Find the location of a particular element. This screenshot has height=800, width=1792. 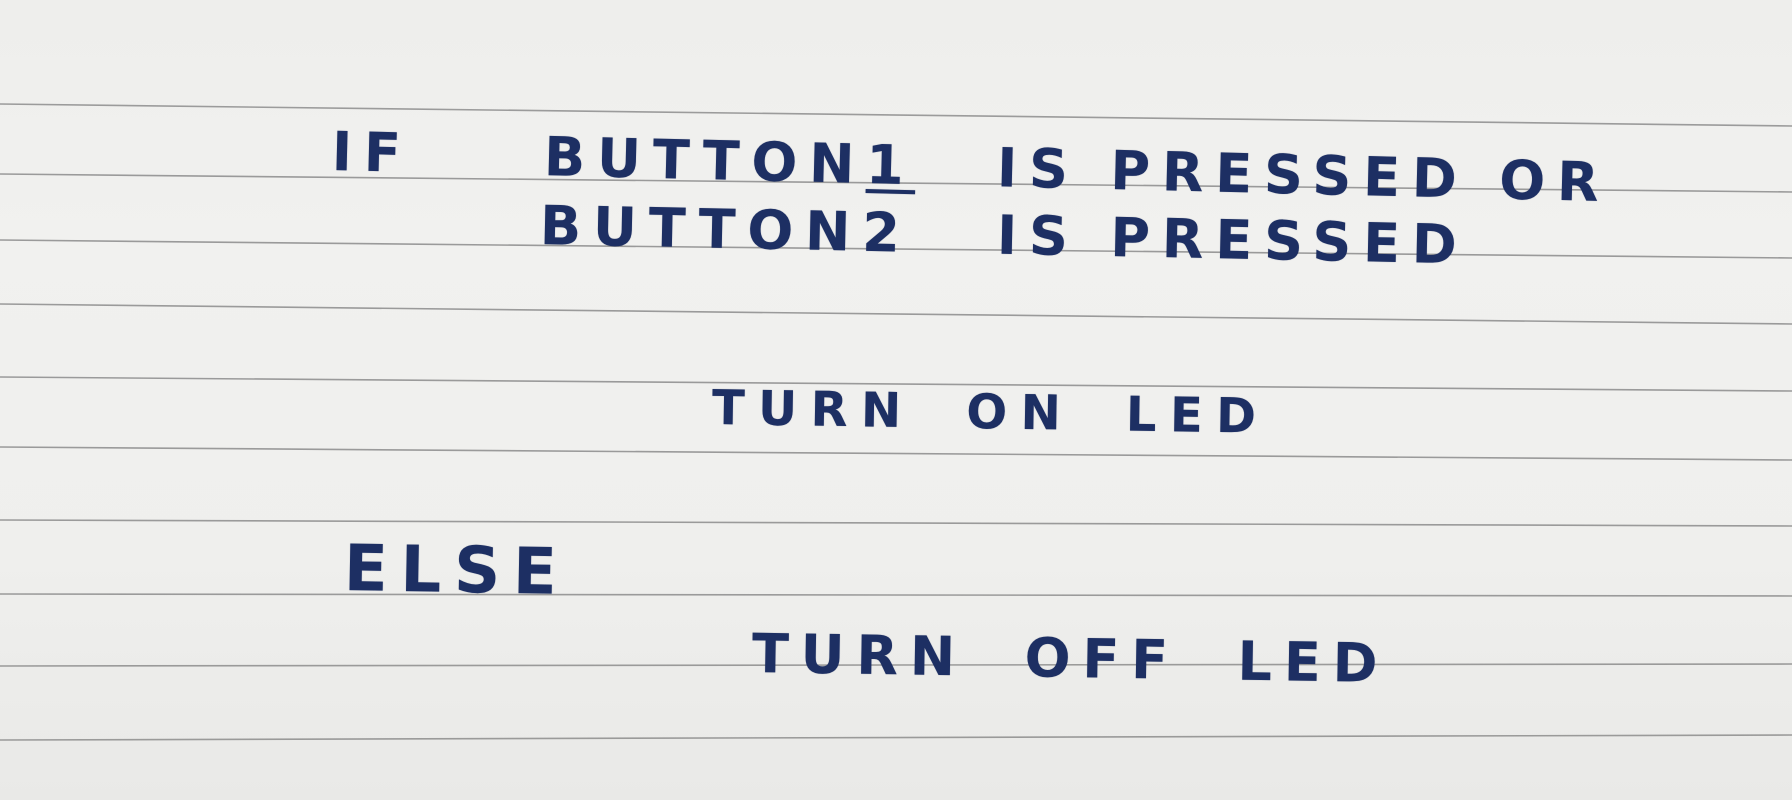

else-keyword: ELSE is located at coordinates (457, 571).